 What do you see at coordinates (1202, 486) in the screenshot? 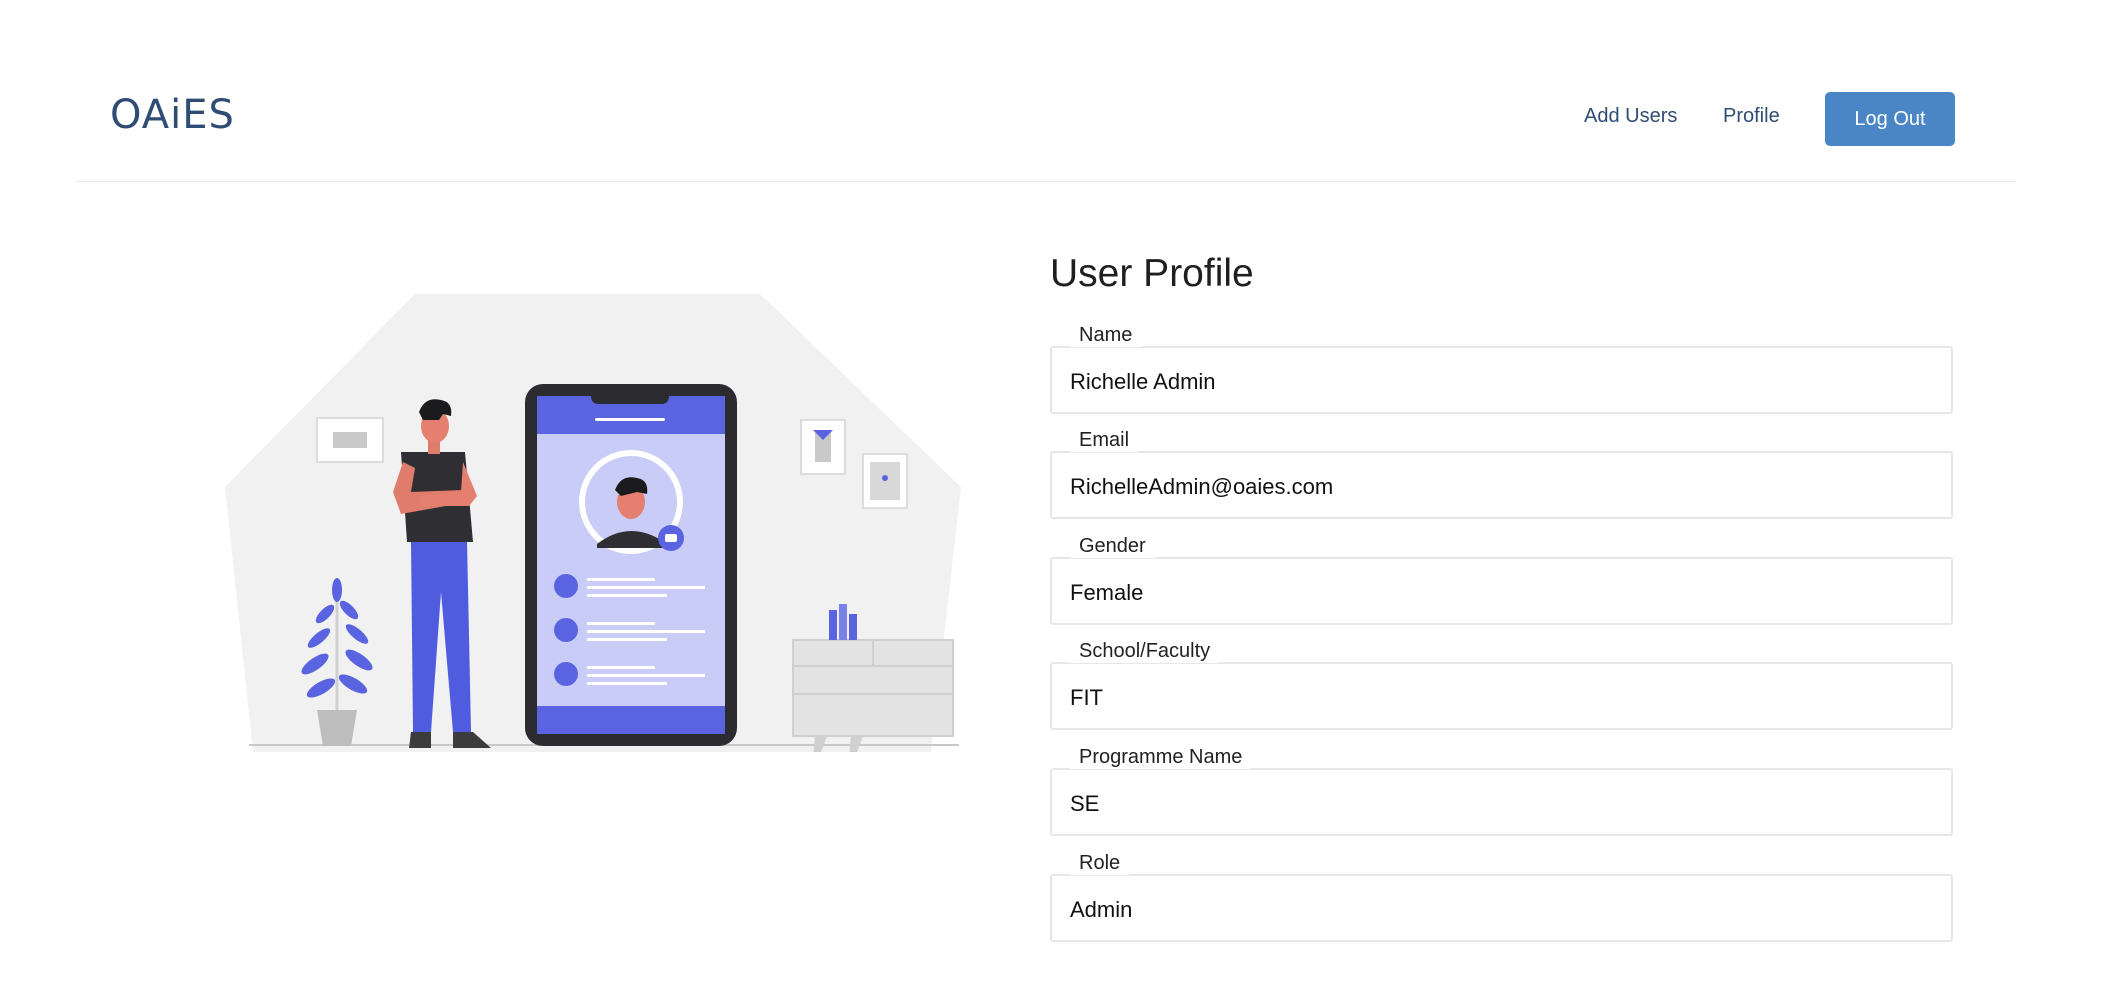
I see `email-value: RichelleAdmin@oaies.com` at bounding box center [1202, 486].